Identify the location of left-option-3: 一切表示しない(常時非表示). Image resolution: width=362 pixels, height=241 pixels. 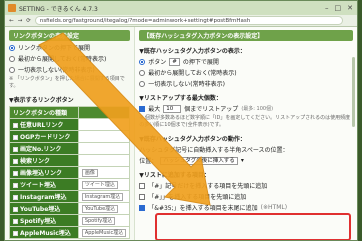
(69, 69).